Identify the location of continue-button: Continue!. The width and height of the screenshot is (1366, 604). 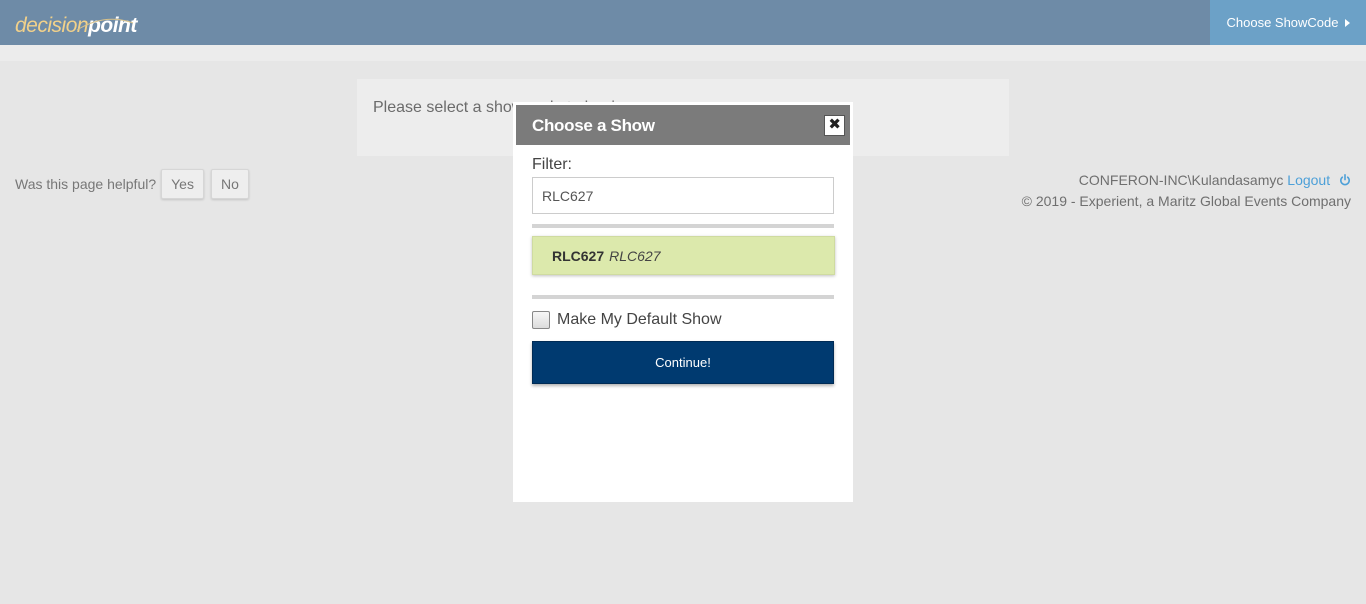
(683, 362).